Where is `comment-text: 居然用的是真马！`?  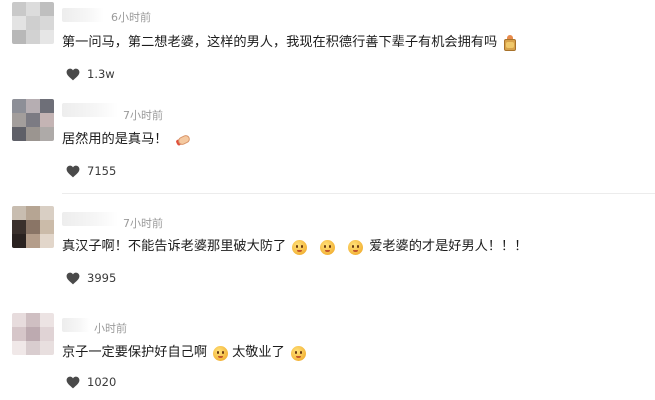 comment-text: 居然用的是真马！ is located at coordinates (127, 140).